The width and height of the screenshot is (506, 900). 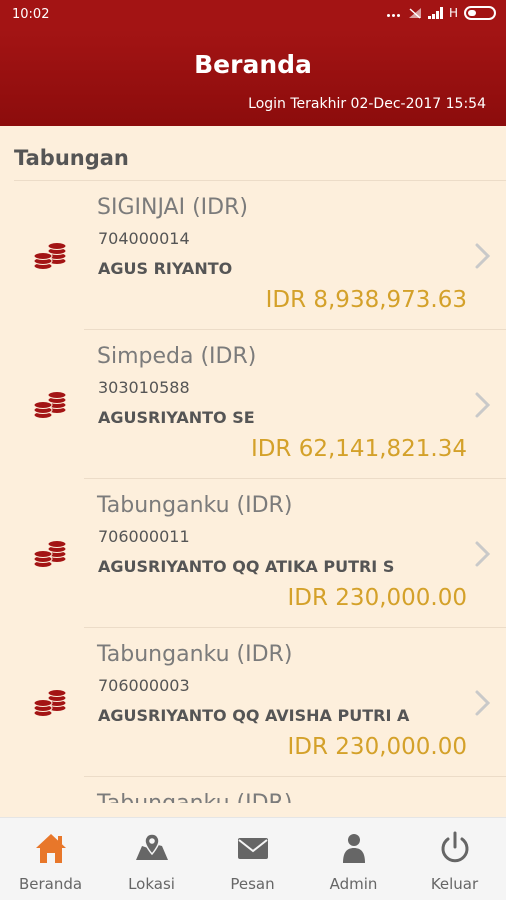 What do you see at coordinates (367, 104) in the screenshot?
I see `last-login-text: Login Terakhir 02-Dec-2017 15:54` at bounding box center [367, 104].